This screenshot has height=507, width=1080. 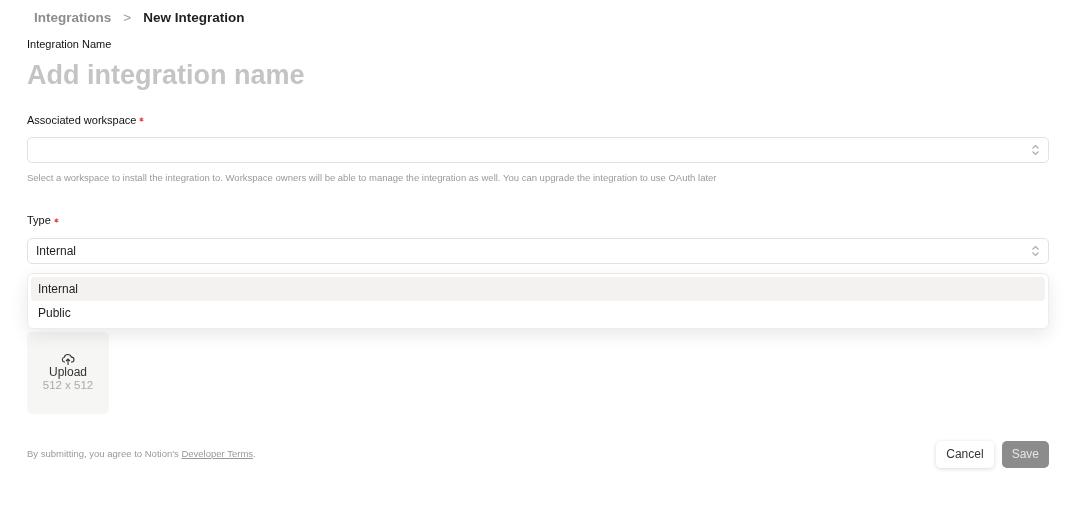 What do you see at coordinates (538, 250) in the screenshot?
I see `type-select: Internal` at bounding box center [538, 250].